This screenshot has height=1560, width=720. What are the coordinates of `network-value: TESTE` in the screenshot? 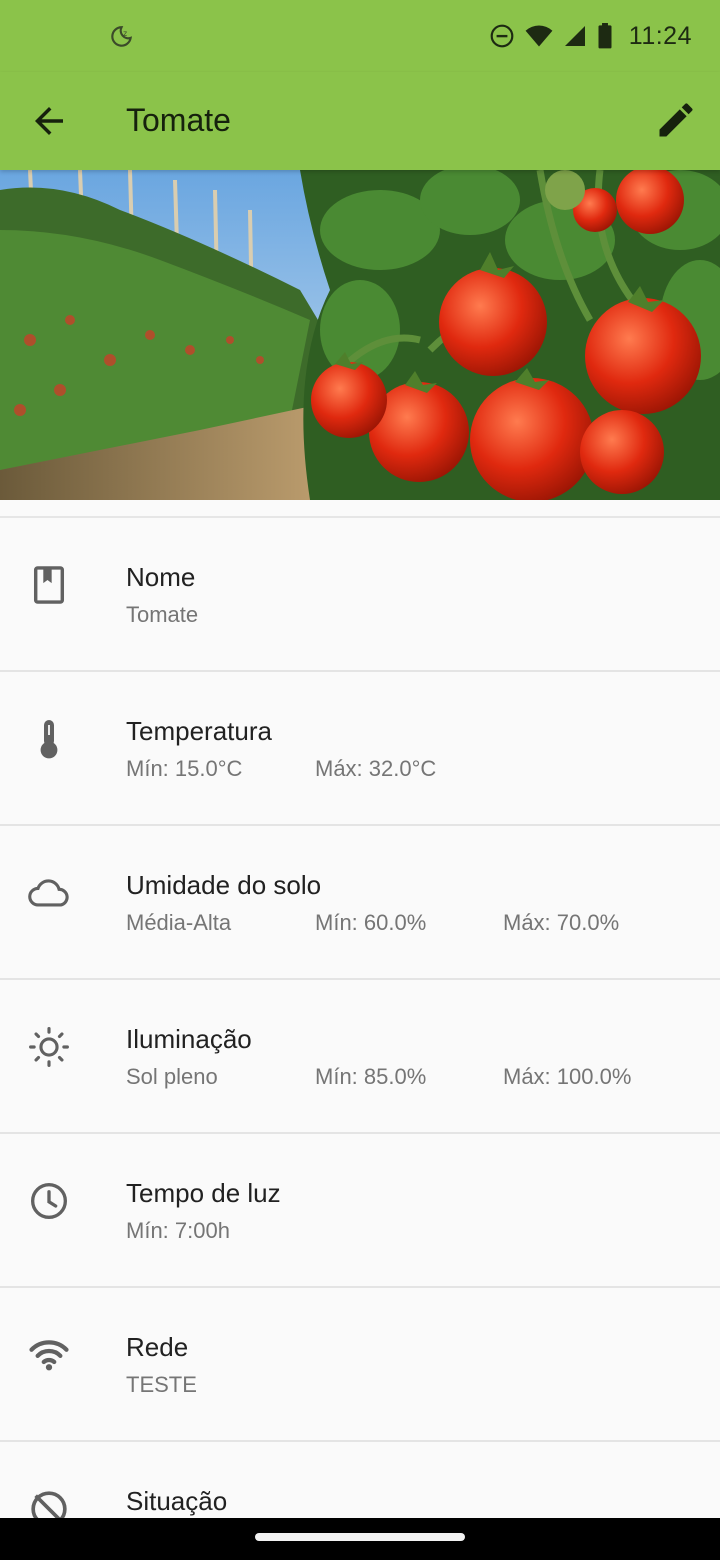 It's located at (161, 1384).